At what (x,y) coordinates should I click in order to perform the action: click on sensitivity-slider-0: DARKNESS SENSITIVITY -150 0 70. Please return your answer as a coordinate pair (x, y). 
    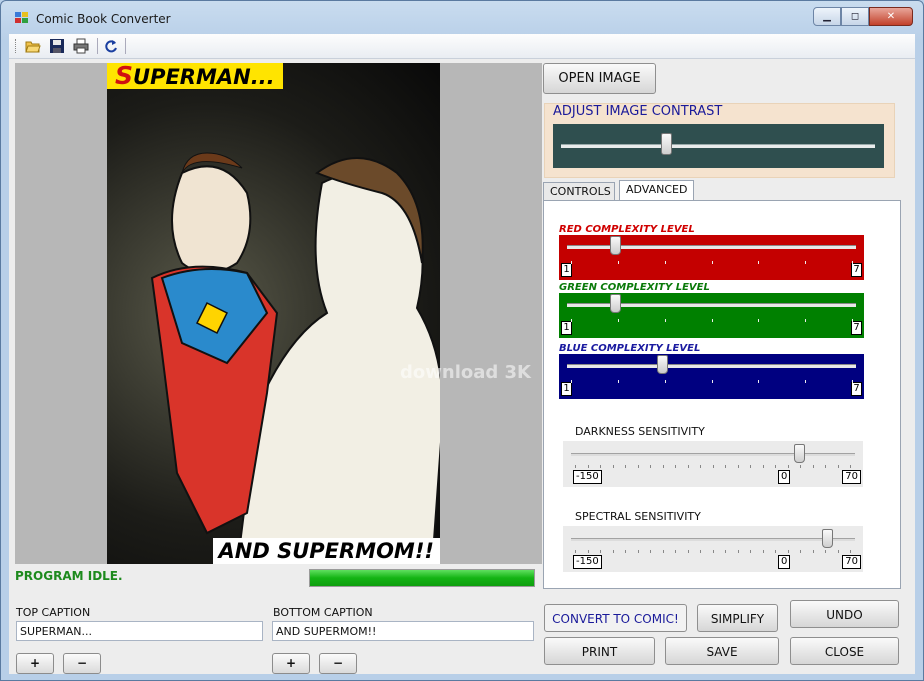
    Looking at the image, I should click on (713, 456).